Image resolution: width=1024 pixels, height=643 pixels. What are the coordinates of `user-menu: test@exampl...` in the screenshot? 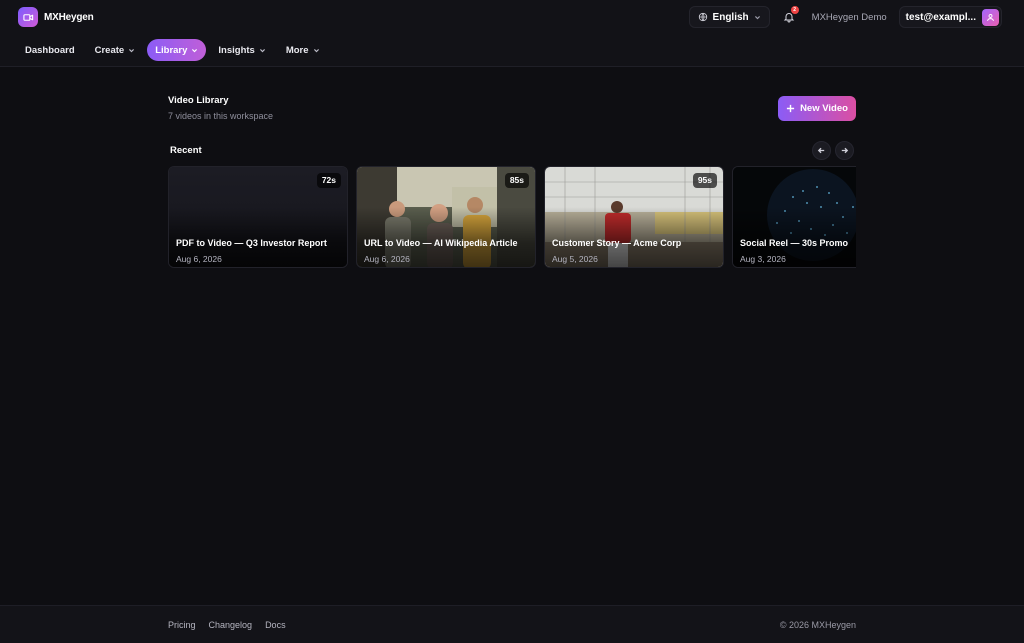 It's located at (950, 17).